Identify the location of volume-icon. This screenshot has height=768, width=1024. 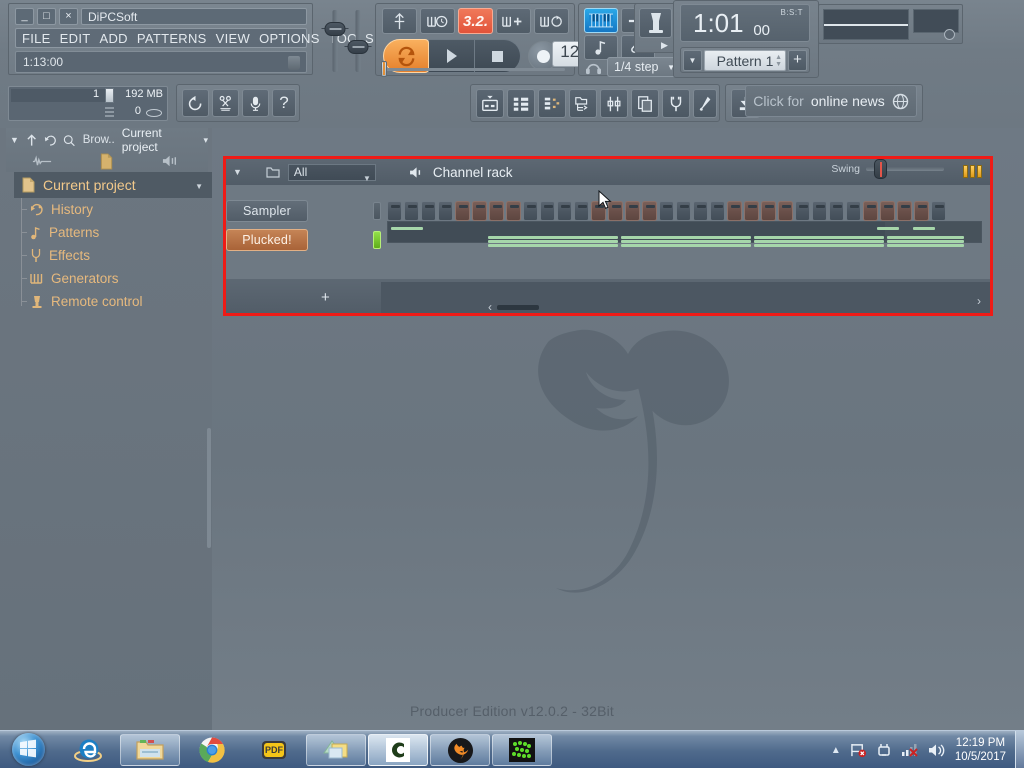
(937, 750).